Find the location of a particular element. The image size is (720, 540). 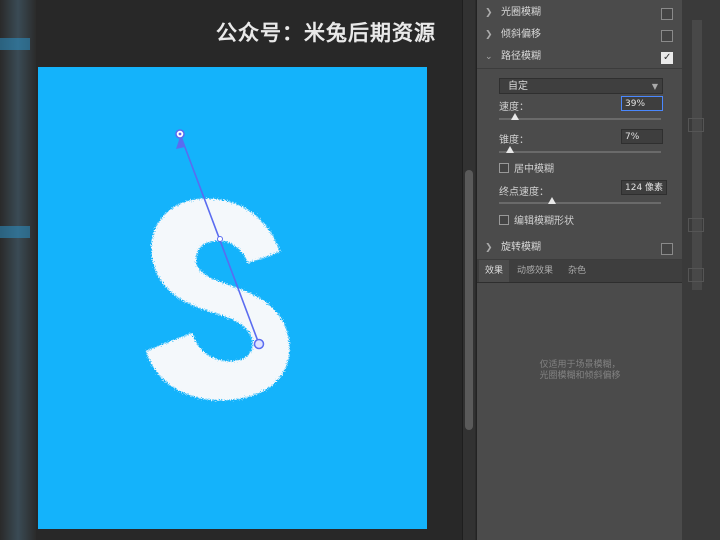

preset-dropdown: 自定 ▼ is located at coordinates (581, 86).